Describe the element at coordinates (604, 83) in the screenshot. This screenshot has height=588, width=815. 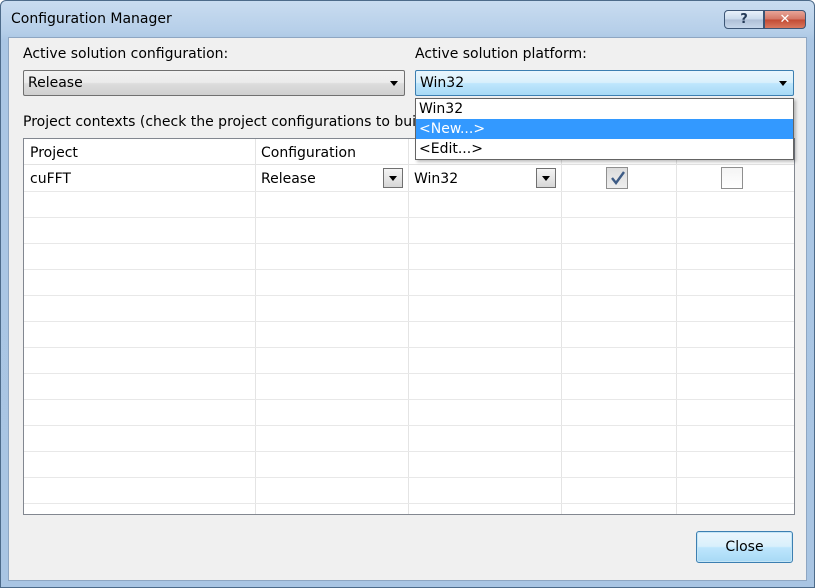
I see `active-platform-combo: Win32` at that location.